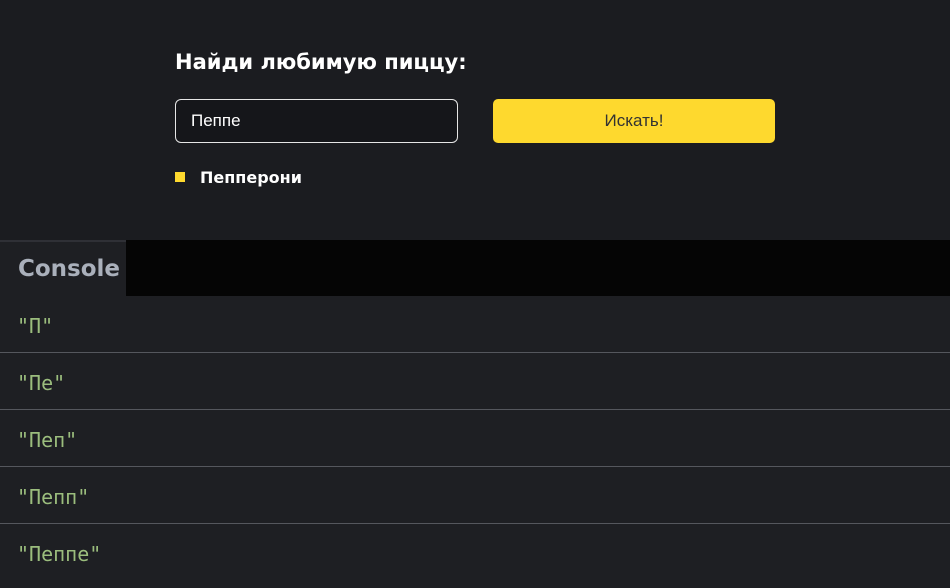  What do you see at coordinates (316, 121) in the screenshot?
I see `search-input` at bounding box center [316, 121].